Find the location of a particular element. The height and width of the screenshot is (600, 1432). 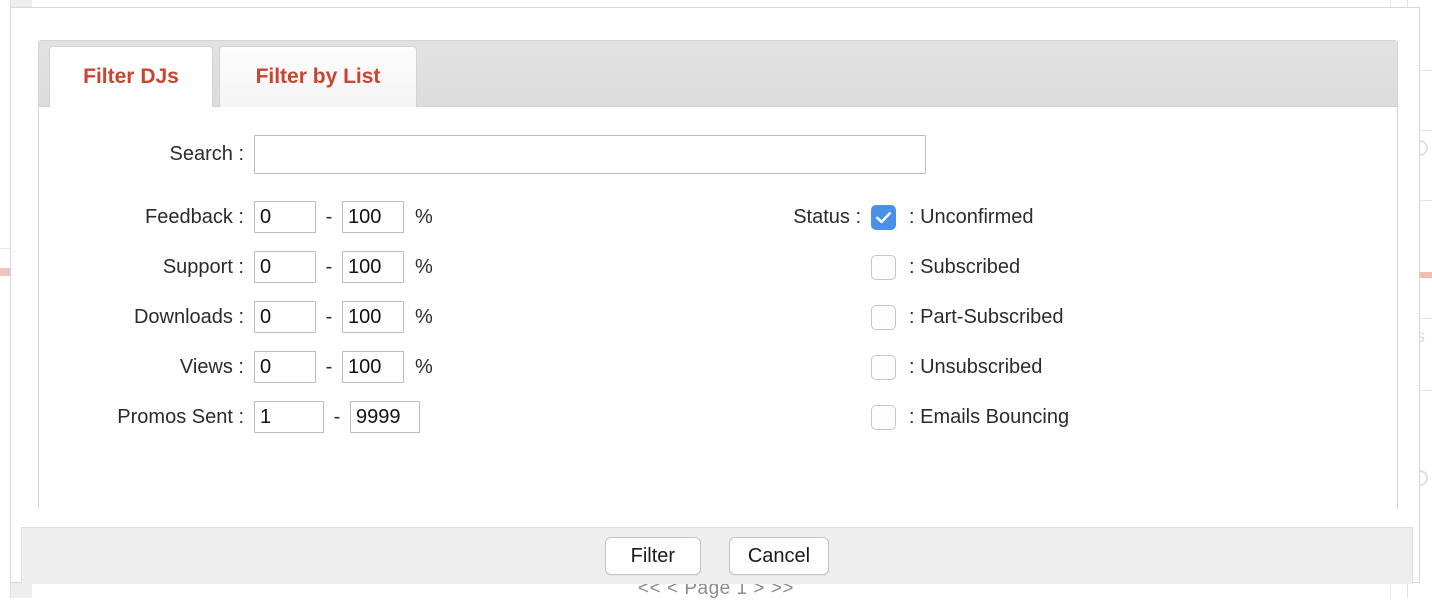

range-filters: Feedback : - % Support : - % Downloads : is located at coordinates (236, 317).